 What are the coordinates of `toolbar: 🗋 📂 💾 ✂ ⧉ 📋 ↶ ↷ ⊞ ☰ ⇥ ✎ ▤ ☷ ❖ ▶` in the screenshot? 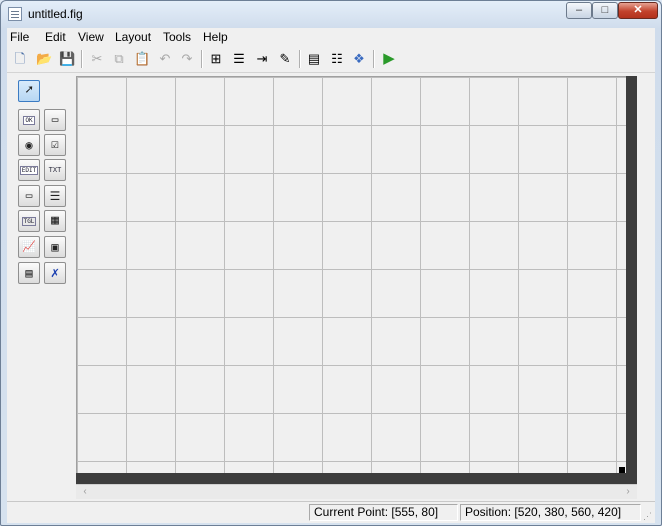 It's located at (331, 60).